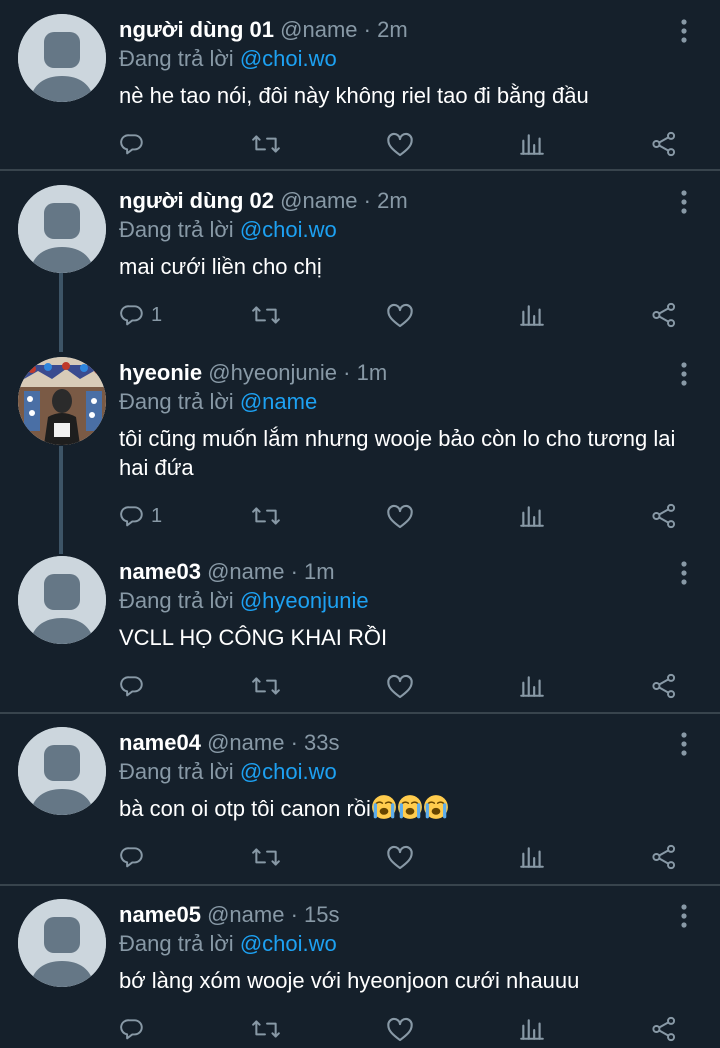  What do you see at coordinates (321, 914) in the screenshot?
I see `timestamp: 15s` at bounding box center [321, 914].